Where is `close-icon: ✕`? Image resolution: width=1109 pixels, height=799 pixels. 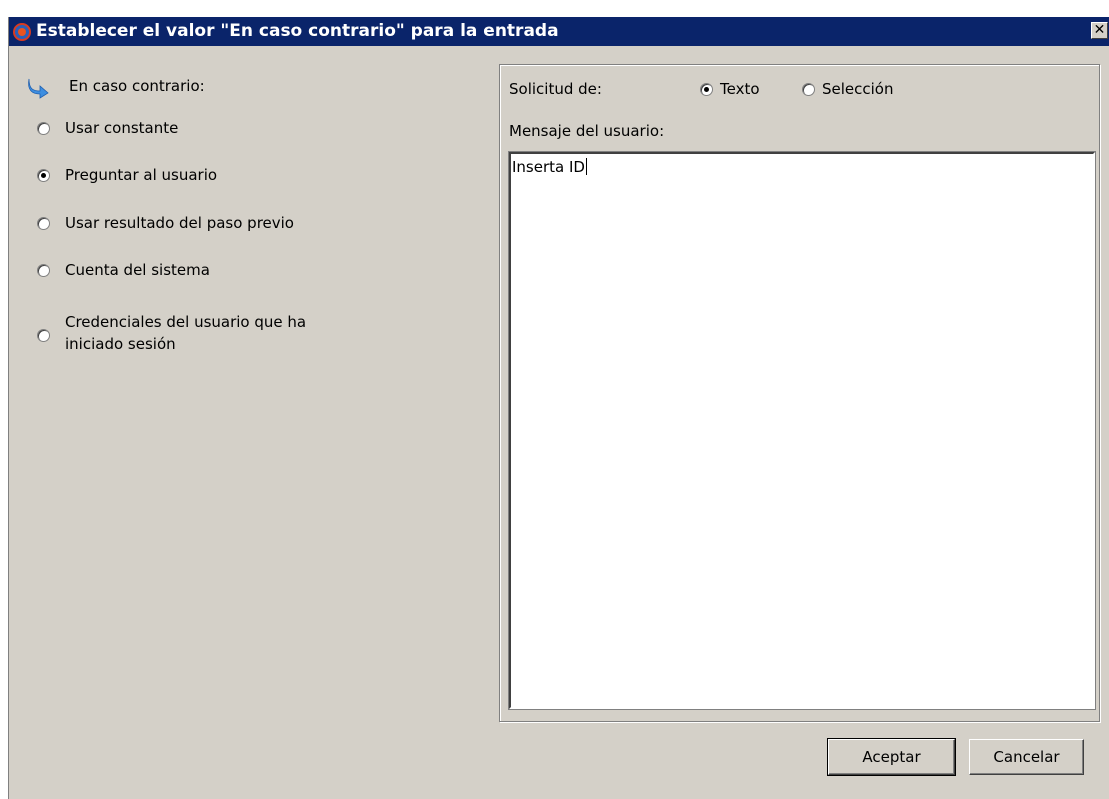 close-icon: ✕ is located at coordinates (1099, 30).